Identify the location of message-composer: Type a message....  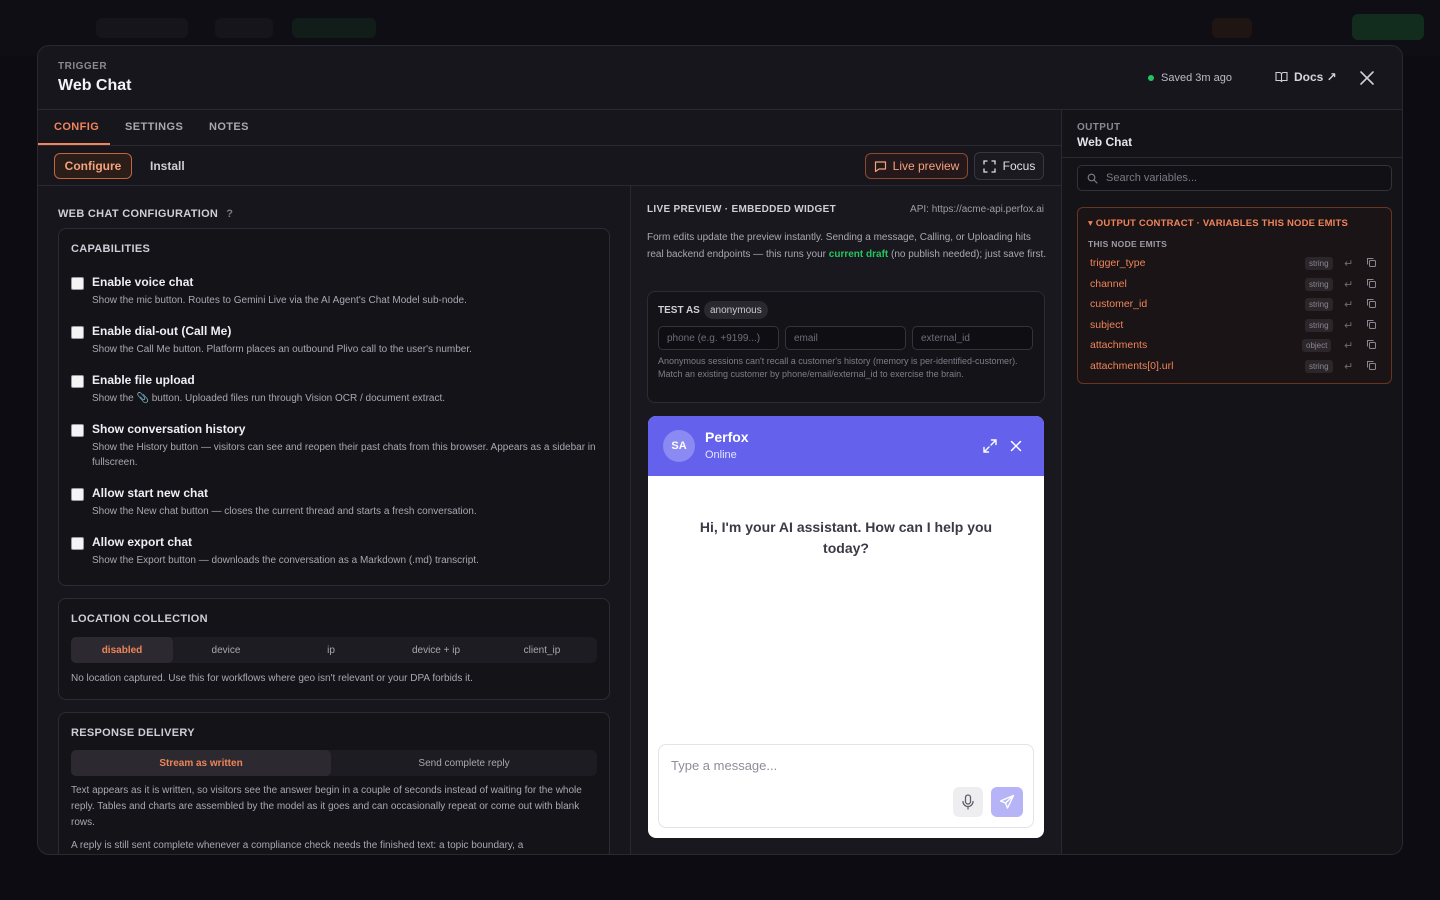
(846, 786).